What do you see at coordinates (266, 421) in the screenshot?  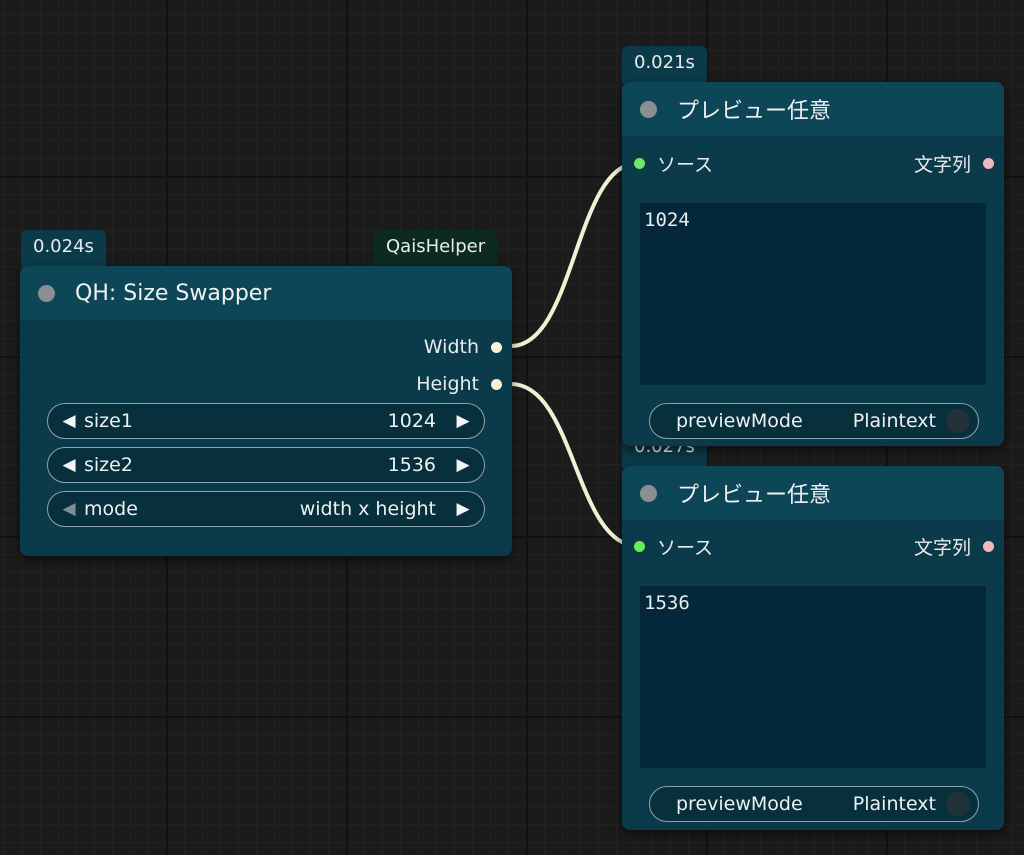 I see `size1-widget: ◀ size1 1024 ▶` at bounding box center [266, 421].